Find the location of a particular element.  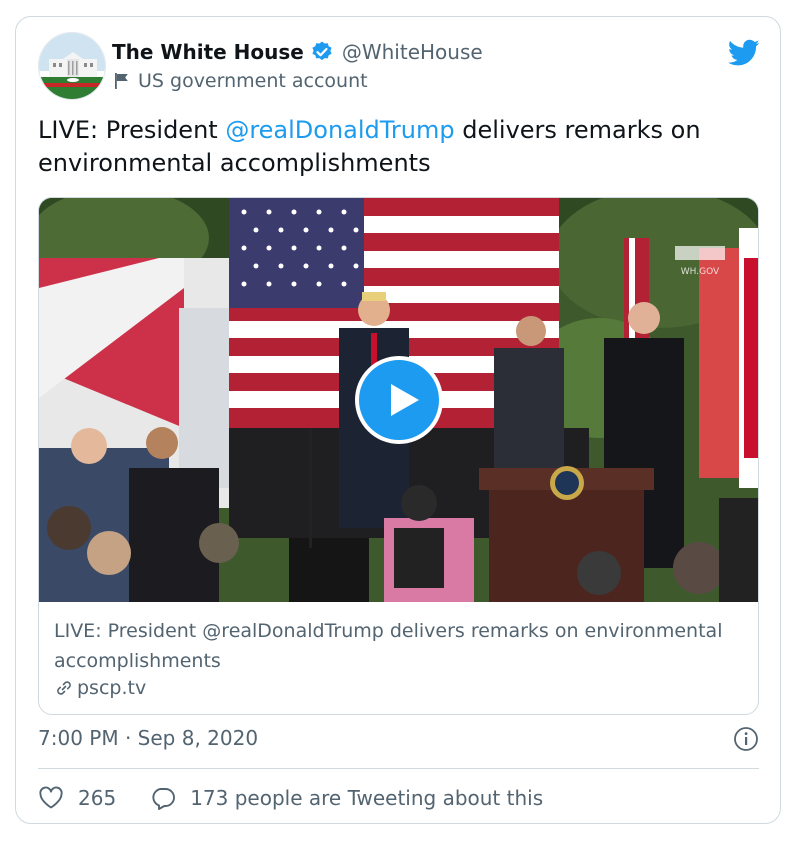

tweet-timestamp: 7:00 PM · Sep 8, 2020 is located at coordinates (148, 738).